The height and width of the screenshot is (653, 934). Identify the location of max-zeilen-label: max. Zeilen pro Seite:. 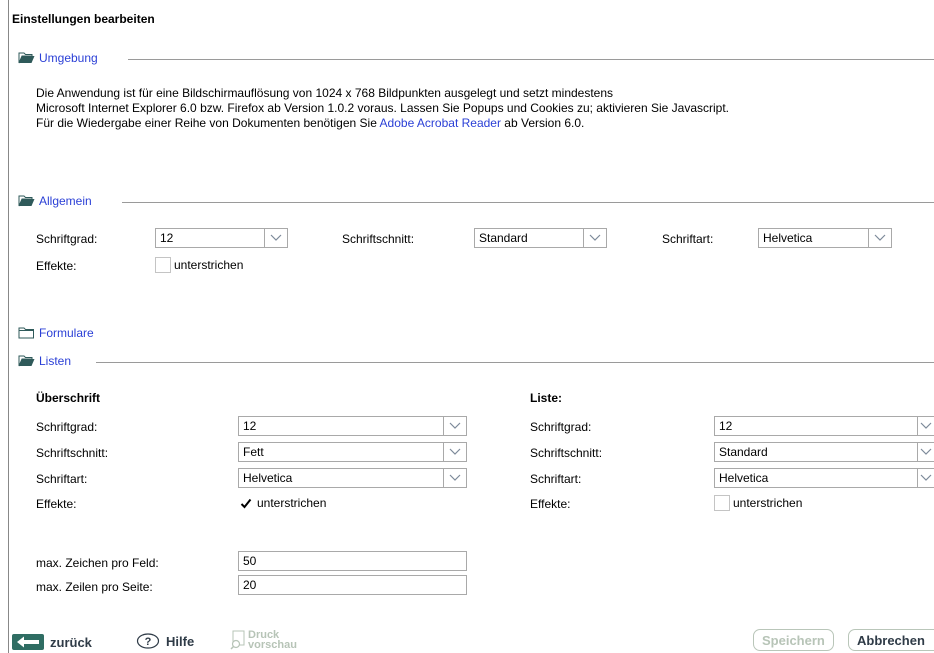
(94, 587).